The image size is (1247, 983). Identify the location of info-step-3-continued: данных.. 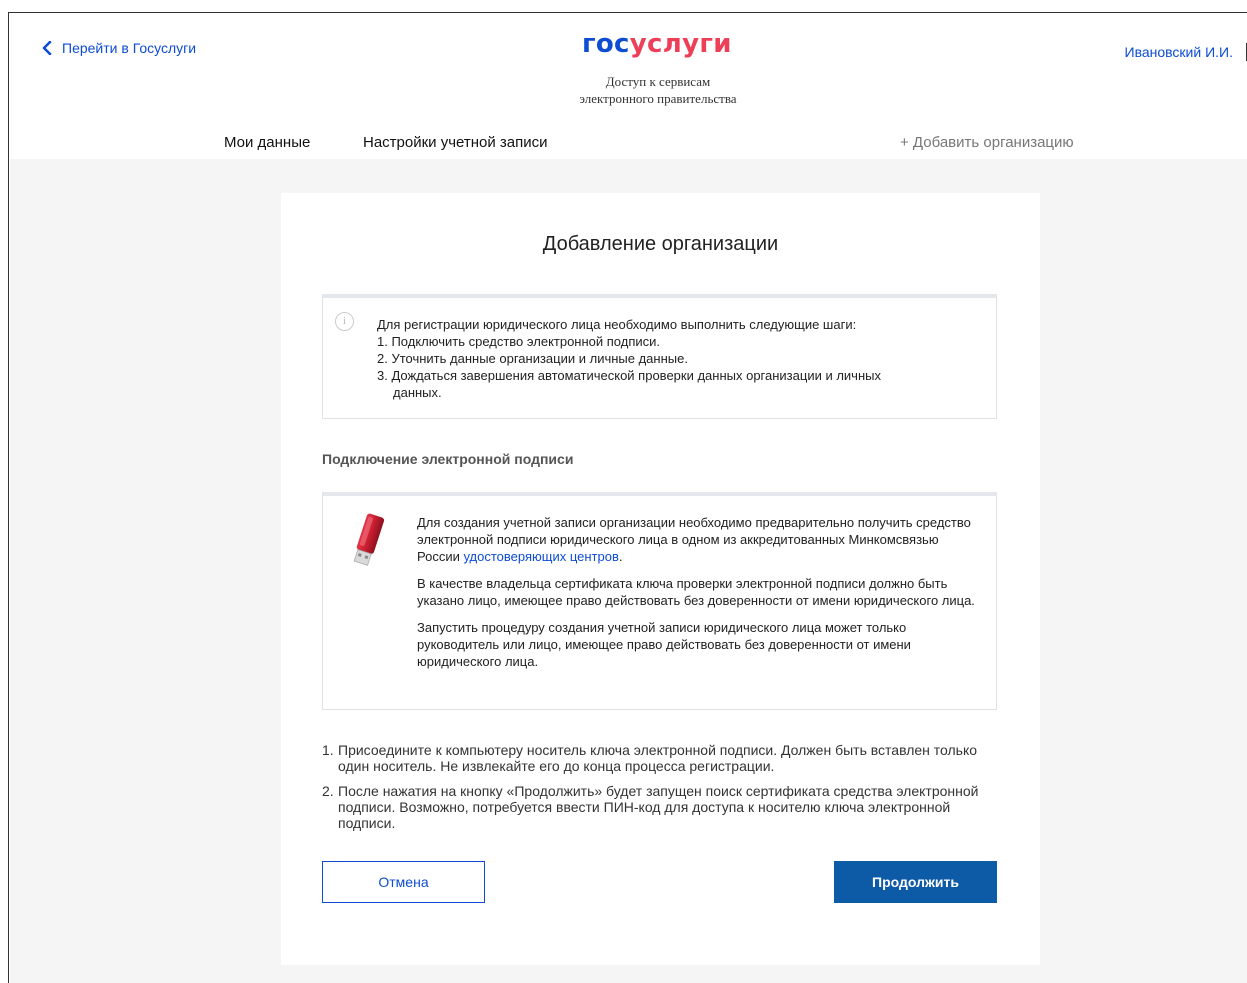
(417, 392).